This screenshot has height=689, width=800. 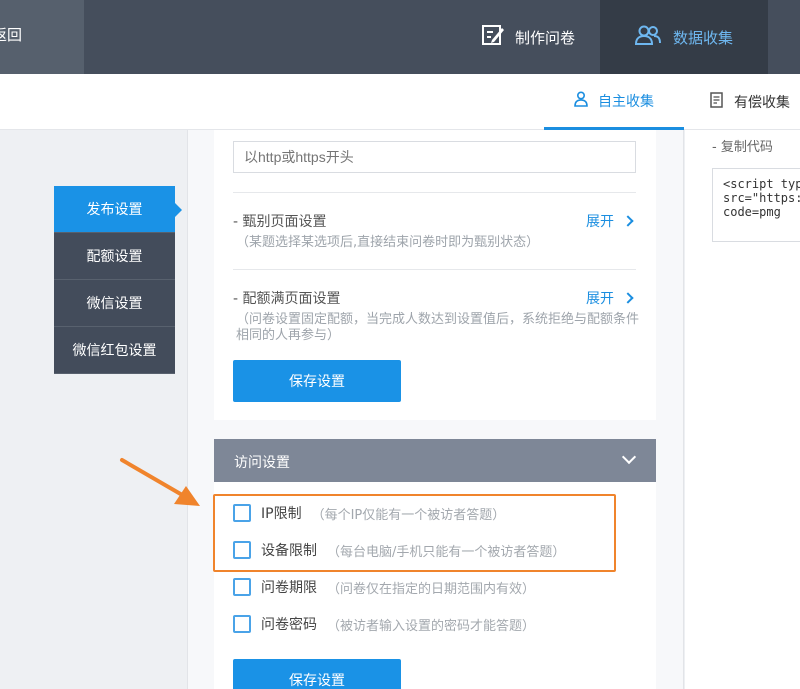 I want to click on save-publish-settings-button: 保存设置, so click(x=317, y=381).